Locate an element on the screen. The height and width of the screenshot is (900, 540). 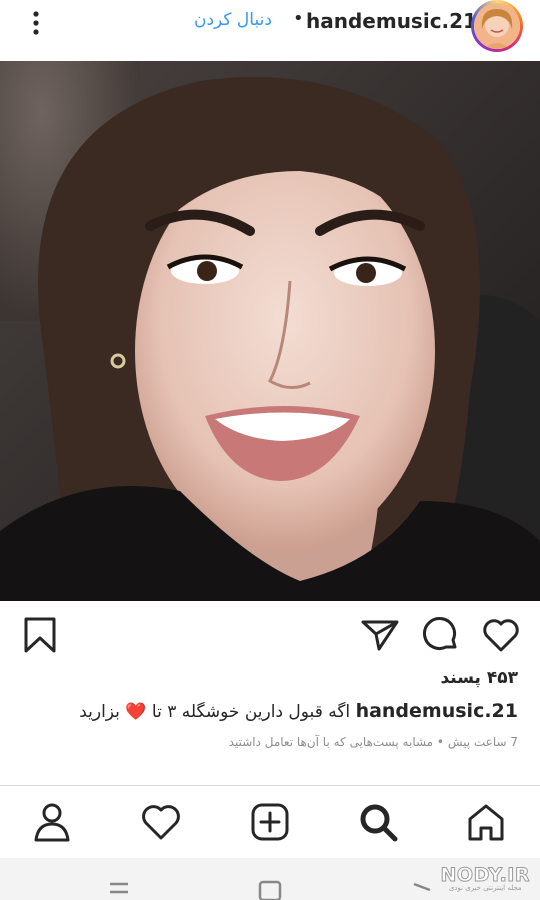
caption-text: اگه قبول دارین خوشگله ۳ تا is located at coordinates (251, 712).